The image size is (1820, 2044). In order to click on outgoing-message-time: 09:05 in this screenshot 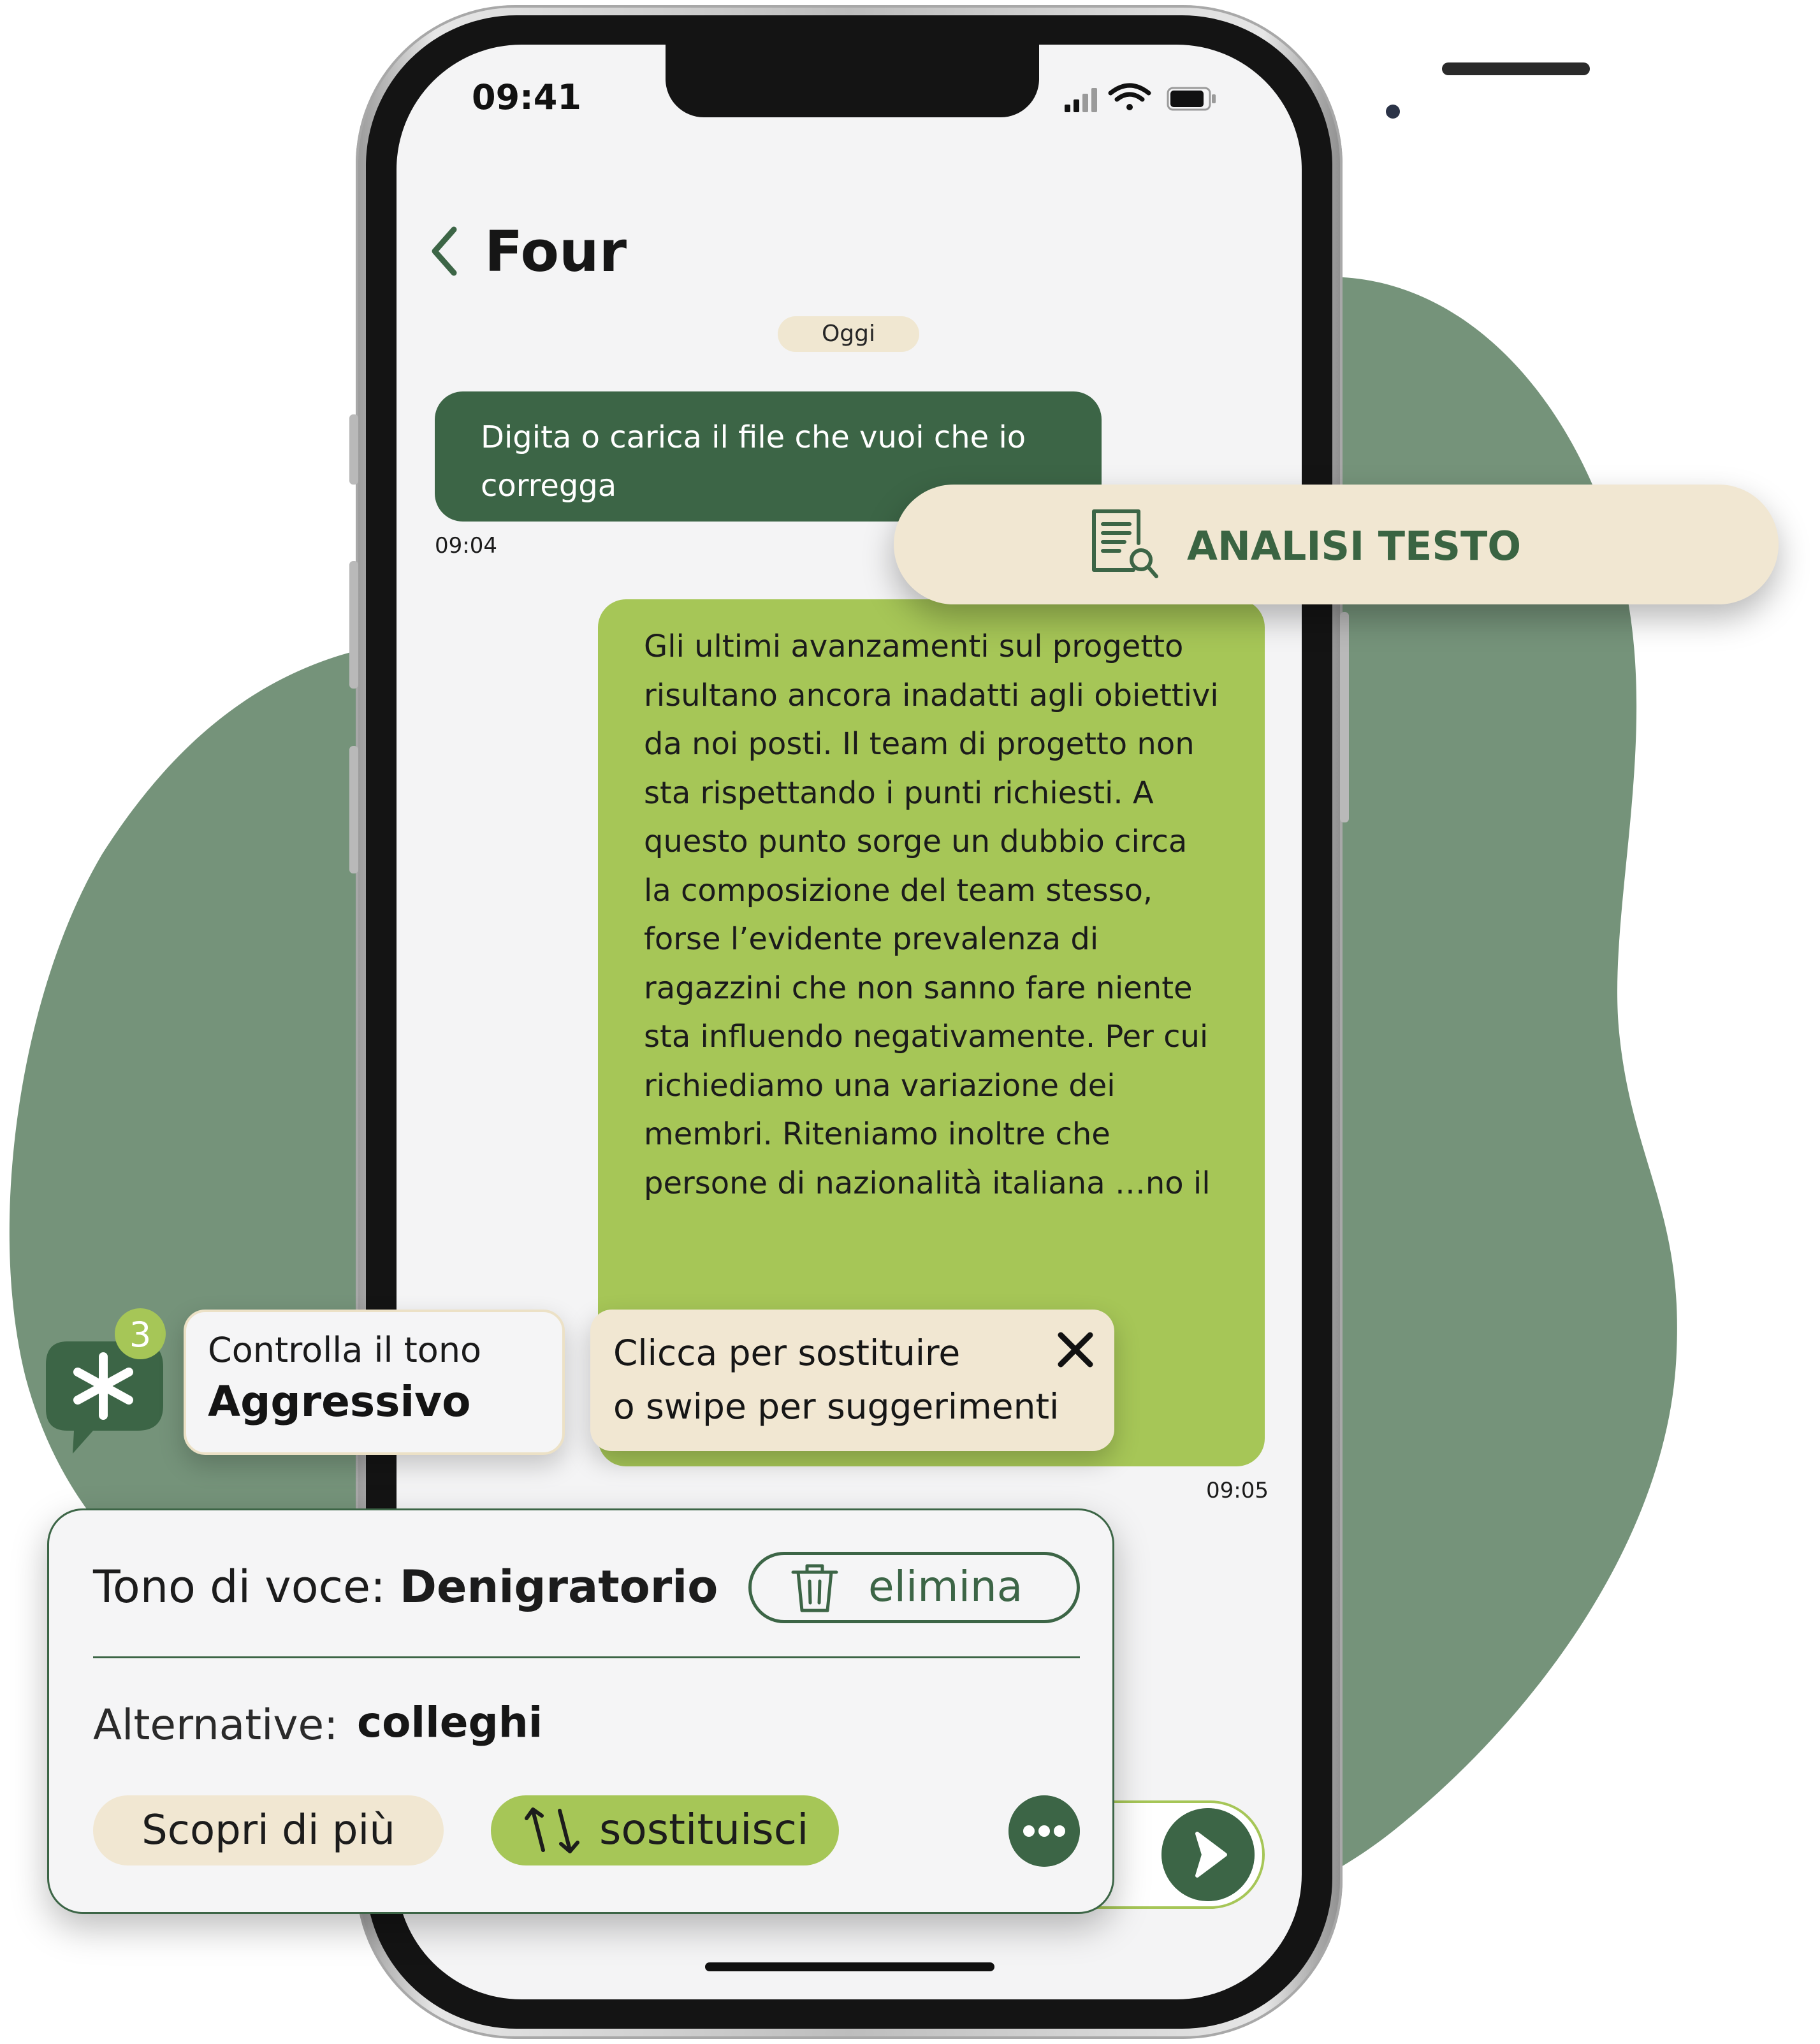, I will do `click(1237, 1491)`.